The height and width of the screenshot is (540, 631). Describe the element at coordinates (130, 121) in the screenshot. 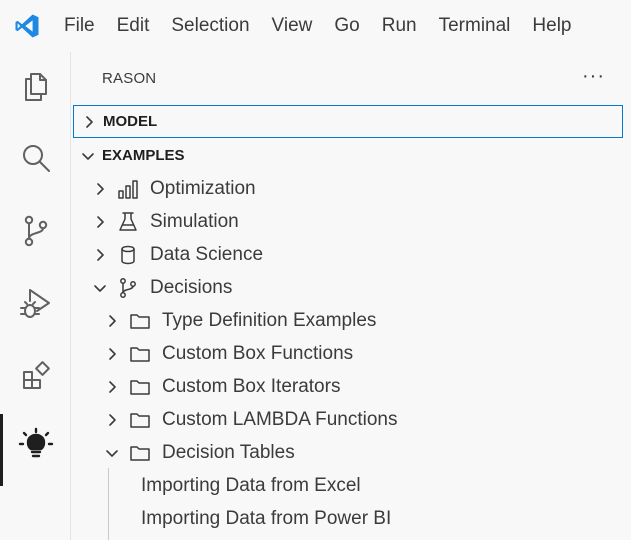

I see `section-label: MODEL` at that location.